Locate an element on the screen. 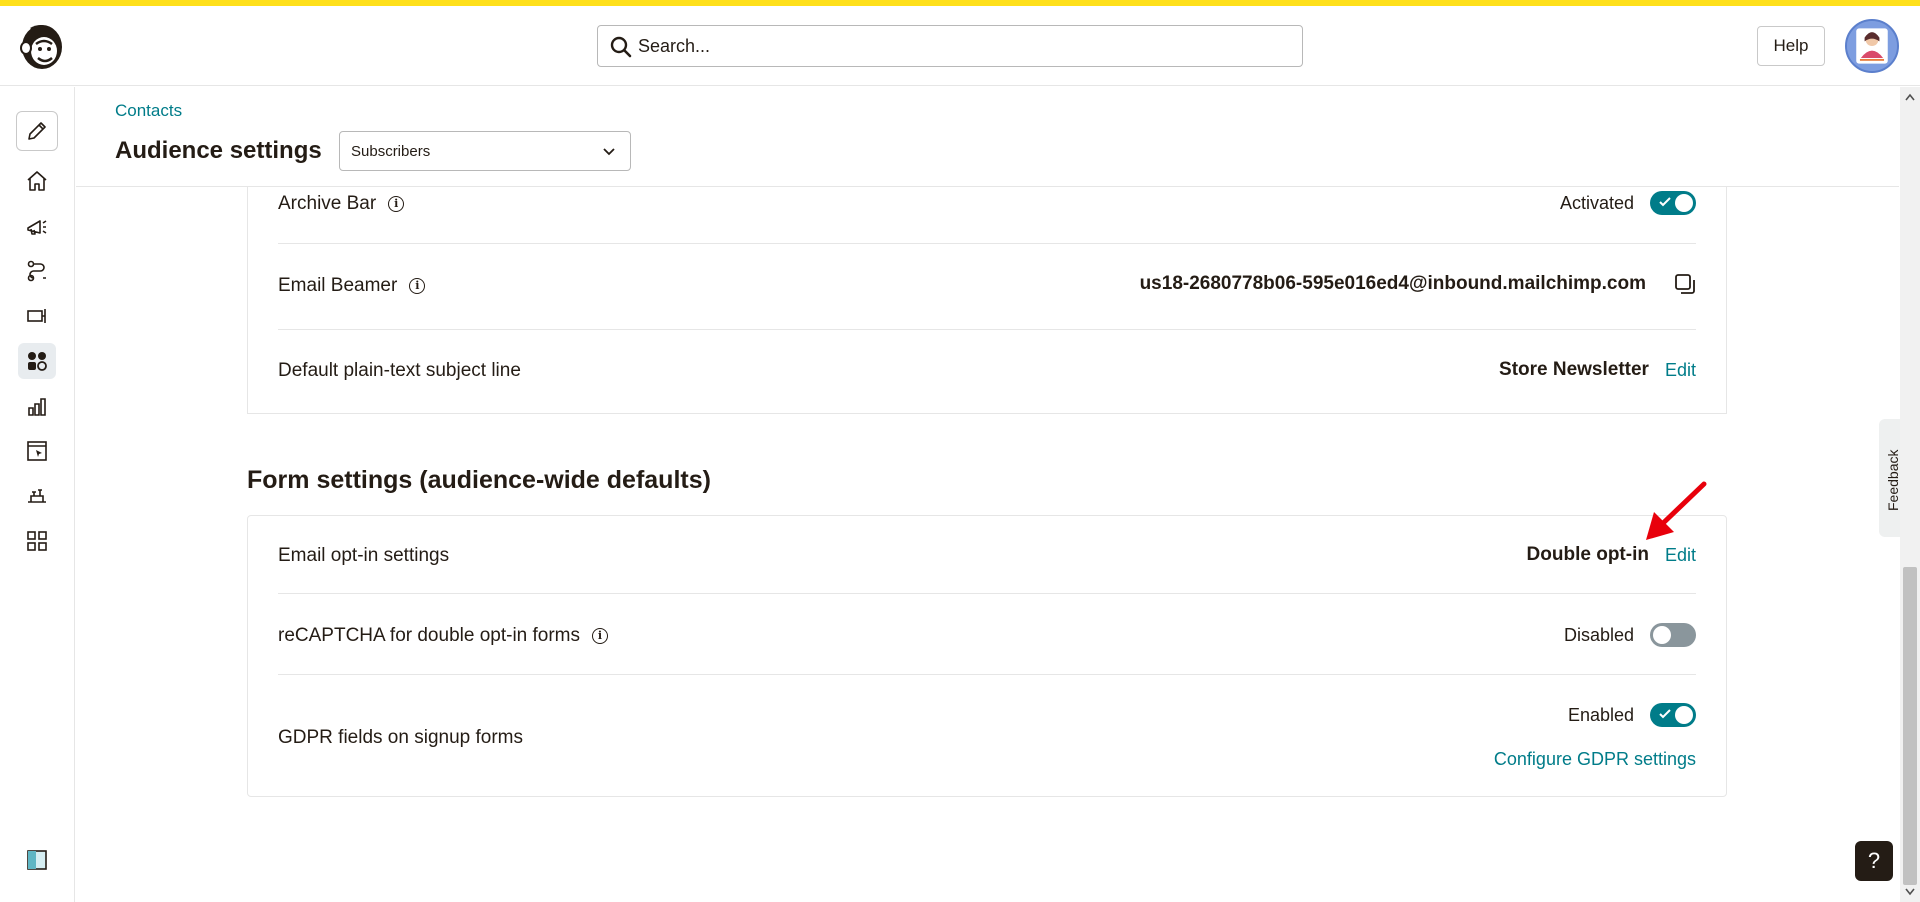  audience-select: Subscribers is located at coordinates (485, 151).